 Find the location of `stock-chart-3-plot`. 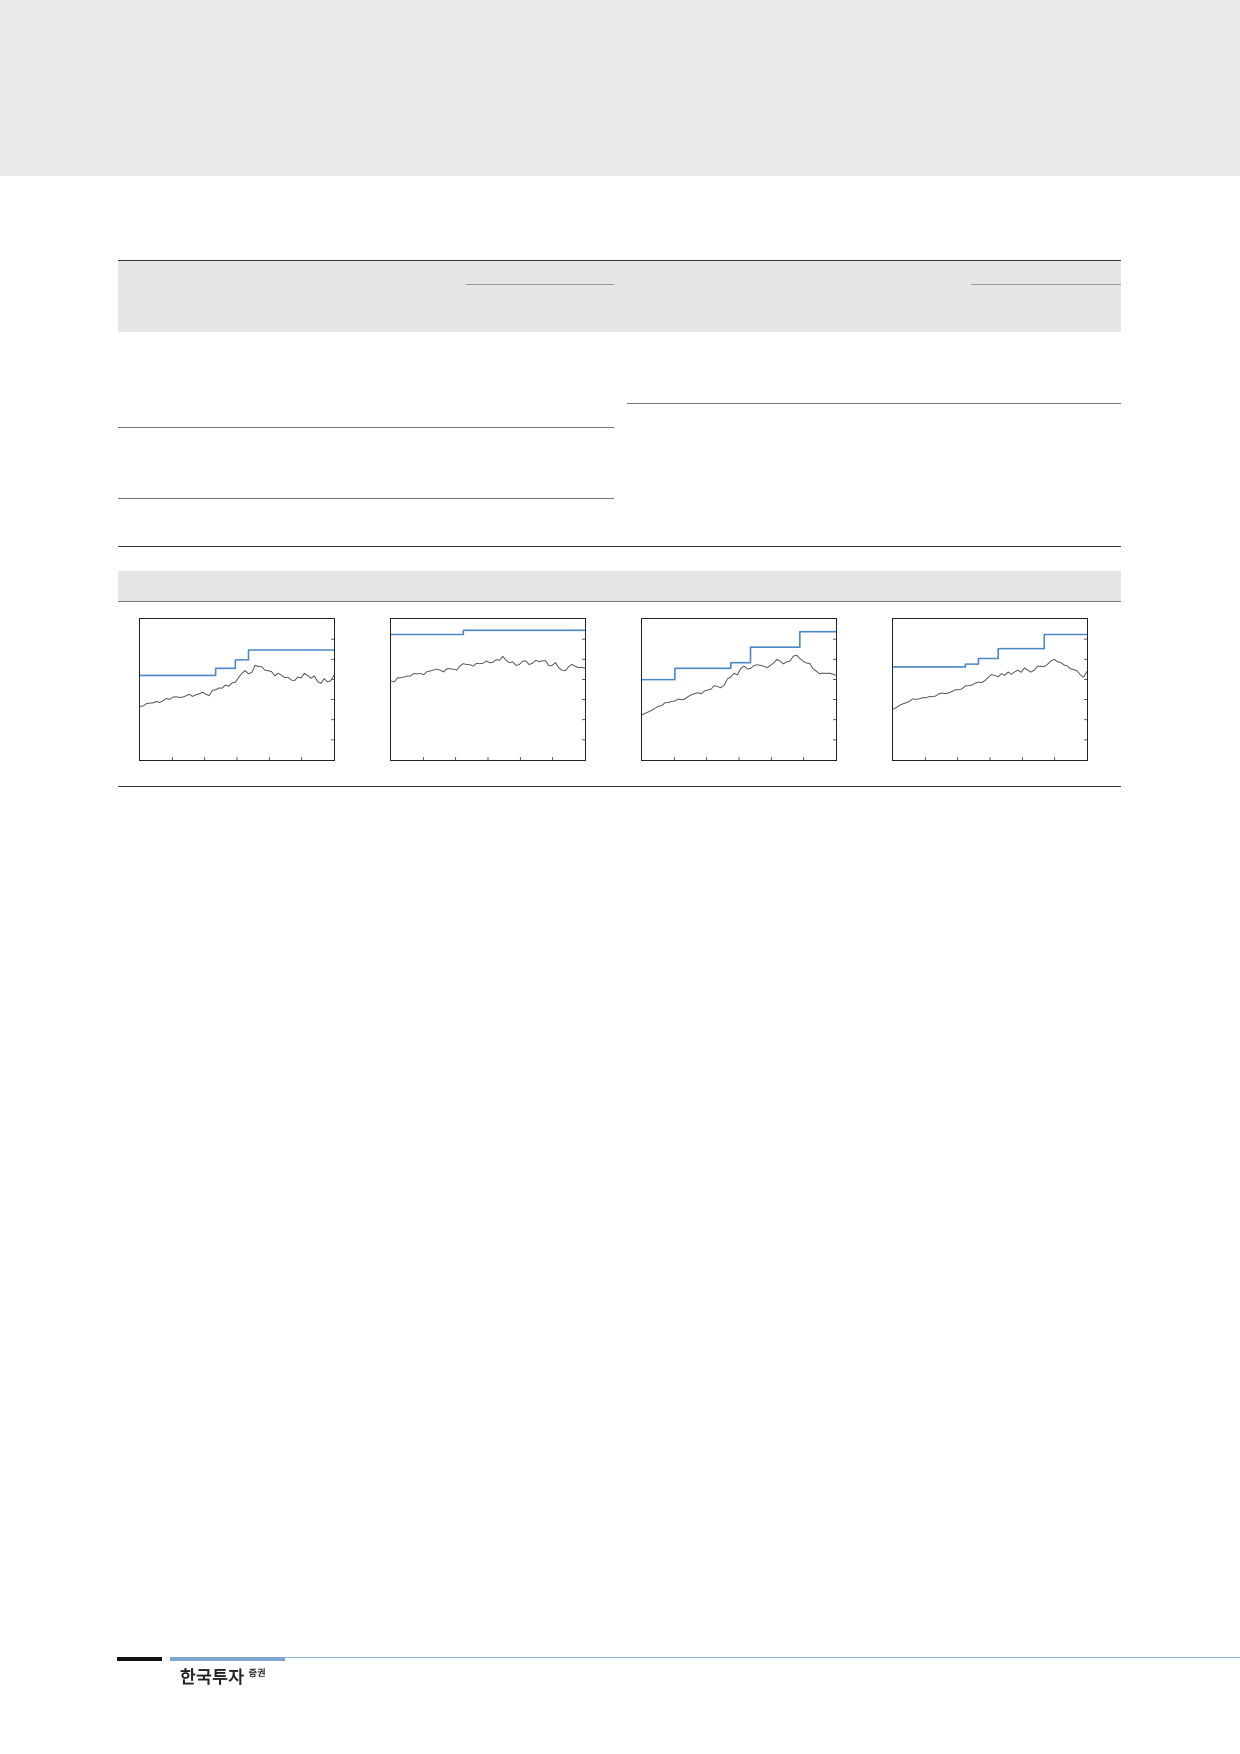

stock-chart-3-plot is located at coordinates (739, 695).